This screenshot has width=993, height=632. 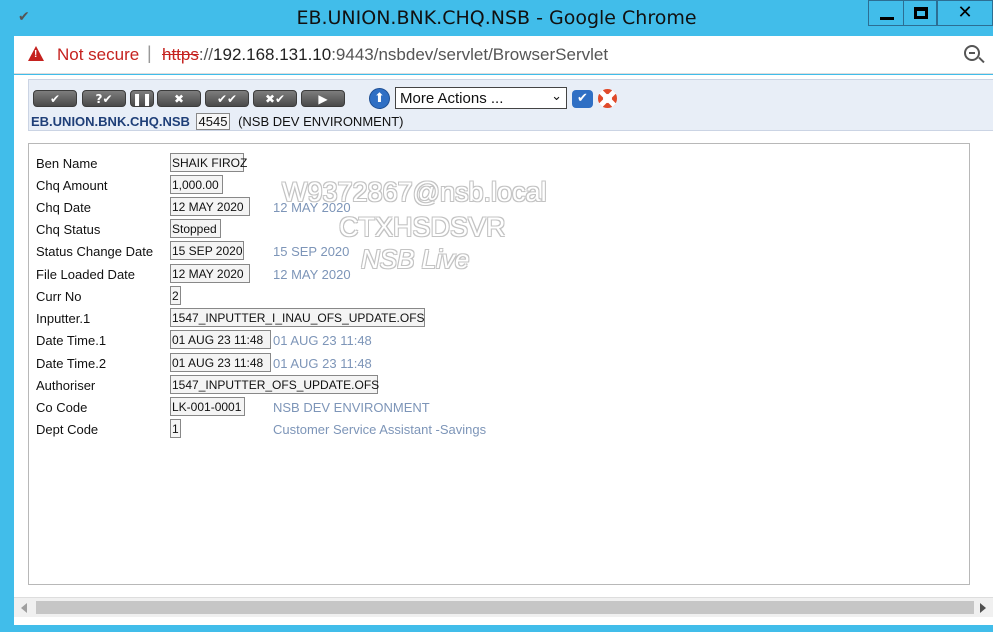 I want to click on help-lifebuoy-icon, so click(x=607, y=98).